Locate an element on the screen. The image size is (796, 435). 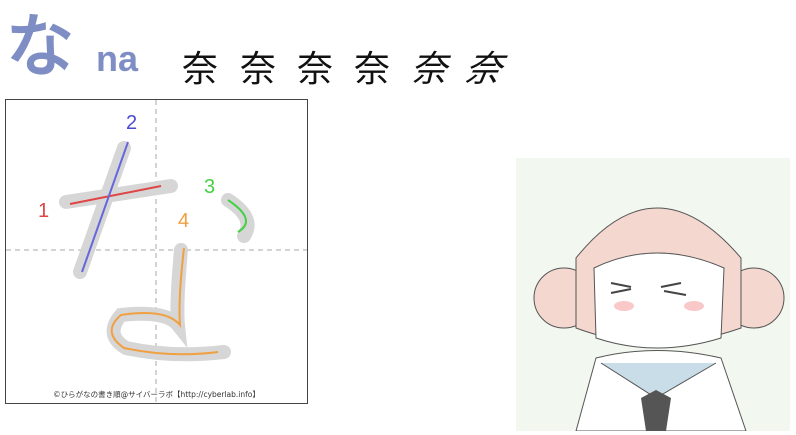
stroke-number-3: 3 is located at coordinates (210, 187).